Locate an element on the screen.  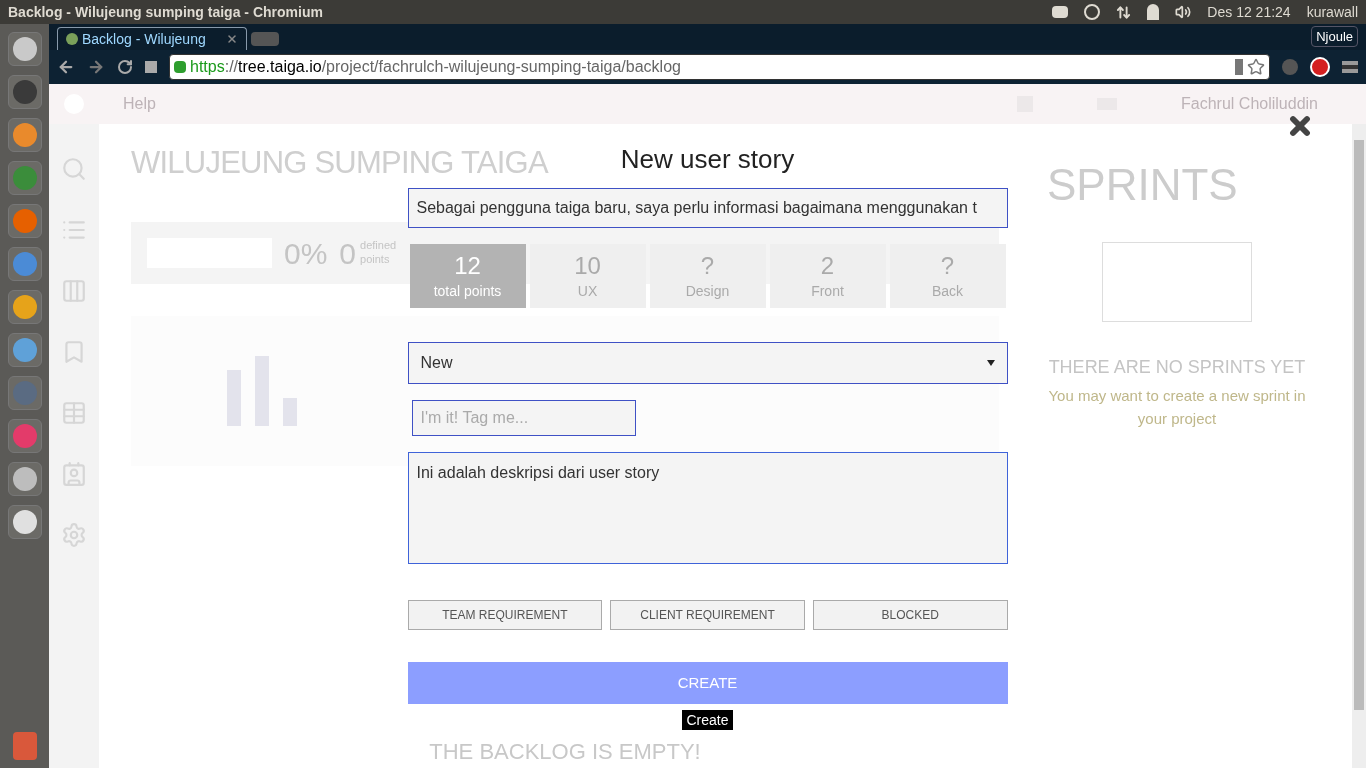
flag-button: BLOCKED is located at coordinates (910, 615).